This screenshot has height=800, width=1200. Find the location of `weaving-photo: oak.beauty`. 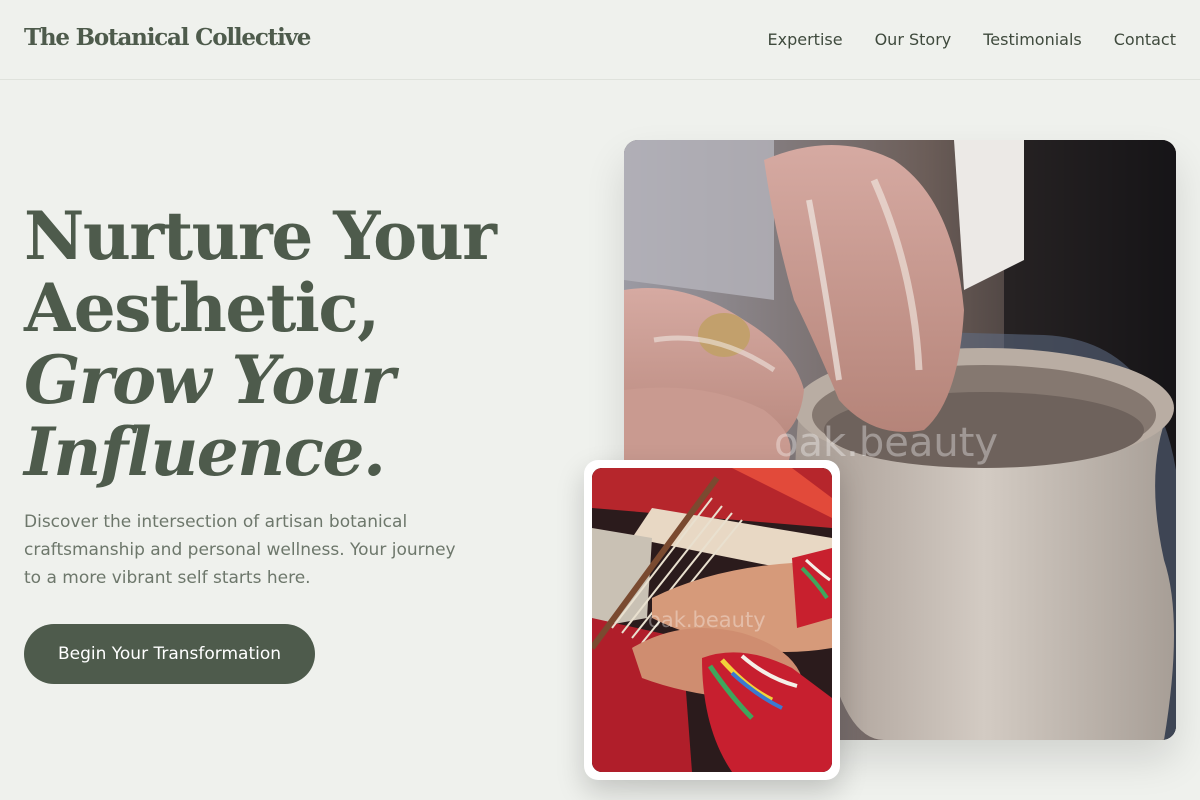

weaving-photo: oak.beauty is located at coordinates (712, 620).